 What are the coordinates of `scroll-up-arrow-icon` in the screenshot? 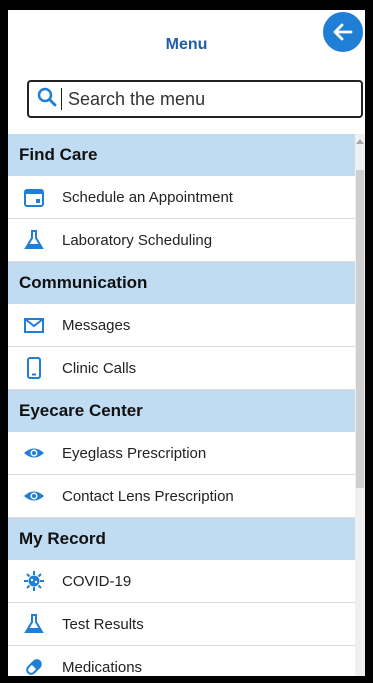 It's located at (360, 141).